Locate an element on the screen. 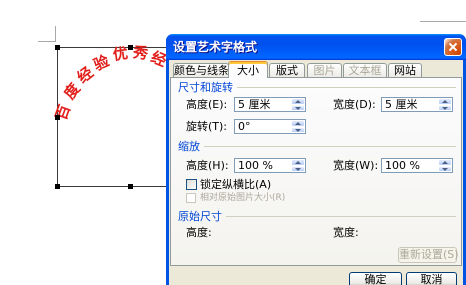  rotation-spin-up-button is located at coordinates (298, 123).